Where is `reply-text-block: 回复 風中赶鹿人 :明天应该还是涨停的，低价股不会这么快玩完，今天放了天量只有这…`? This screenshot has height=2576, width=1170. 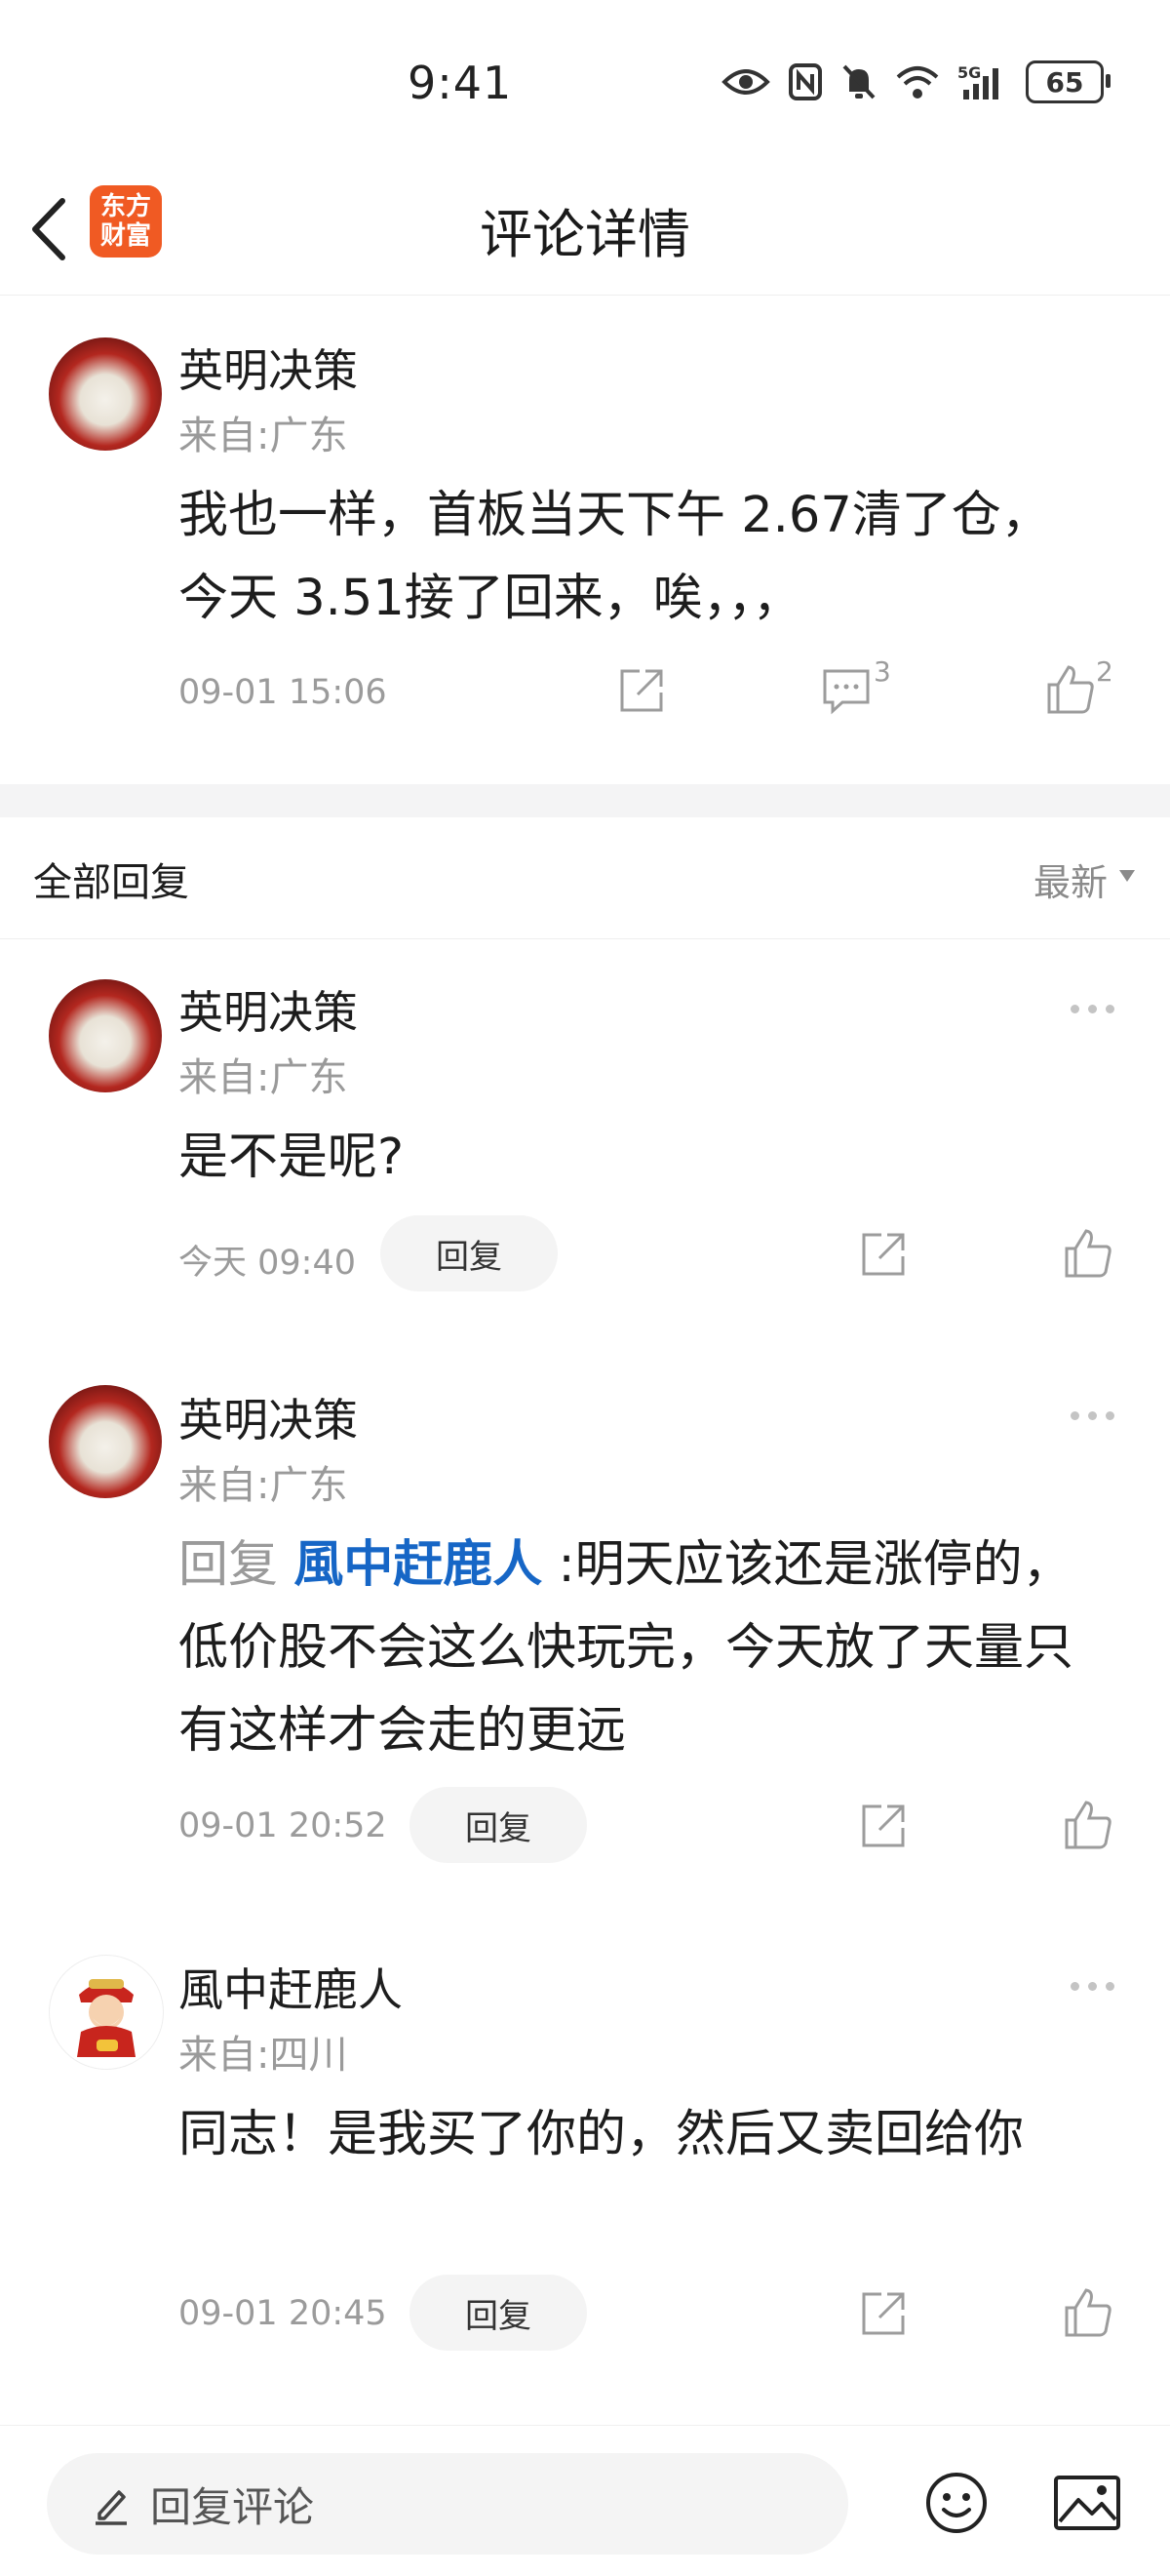
reply-text-block: 回复 風中赶鹿人 :明天应该还是涨停的，低价股不会这么快玩完，今天放了天量只有这… is located at coordinates (636, 1648).